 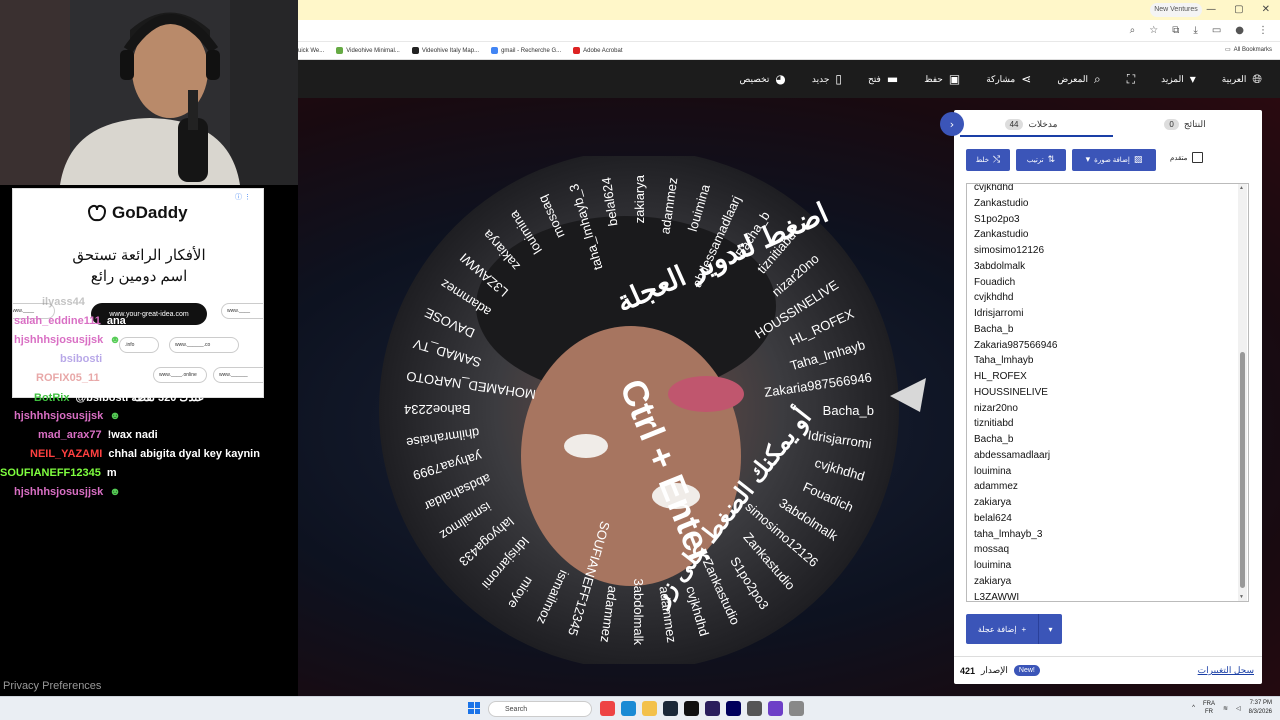 What do you see at coordinates (129, 378) in the screenshot?
I see `chat-message: wax nadi` at bounding box center [129, 378].